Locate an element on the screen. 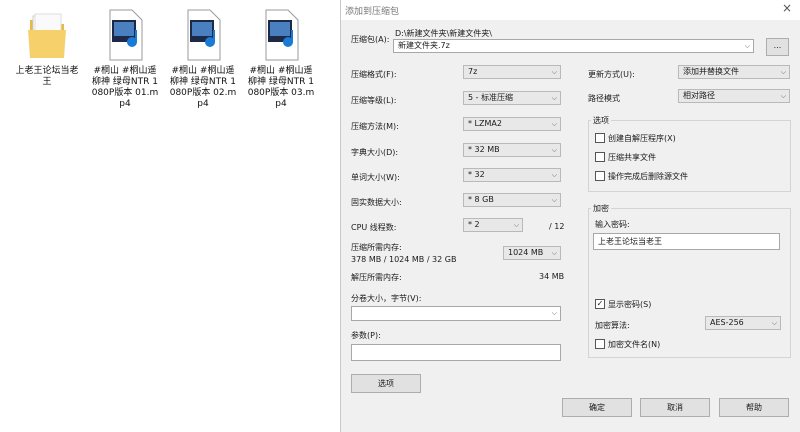  sfx-checkbox: 创建自解压程序(X) is located at coordinates (635, 138).